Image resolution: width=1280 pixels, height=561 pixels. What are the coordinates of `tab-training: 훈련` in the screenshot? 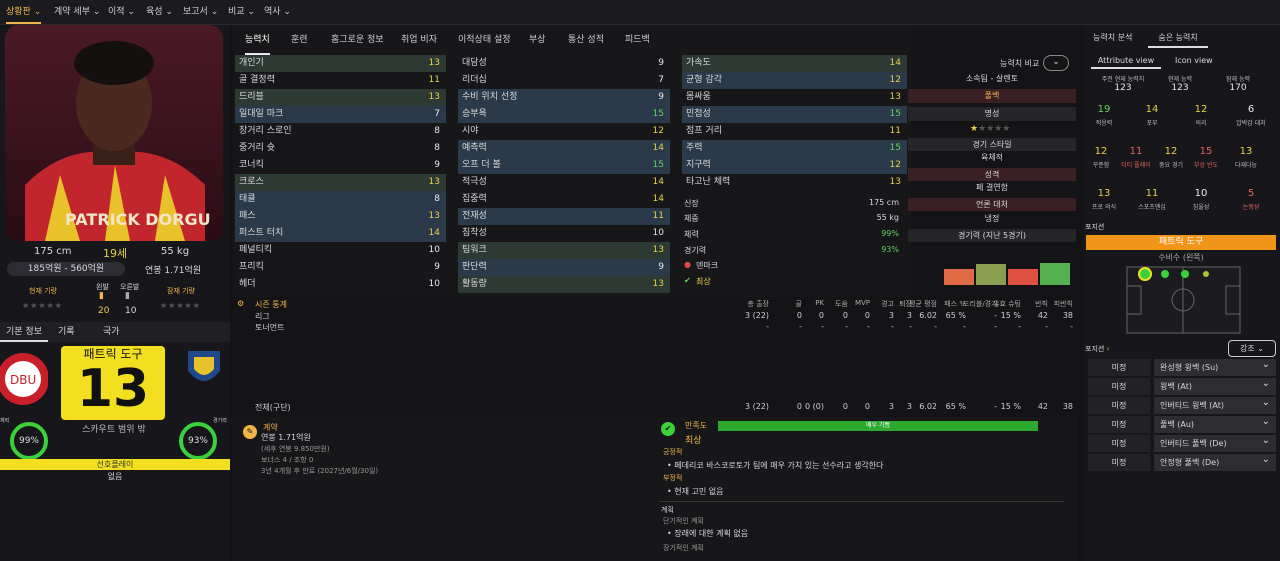 It's located at (299, 40).